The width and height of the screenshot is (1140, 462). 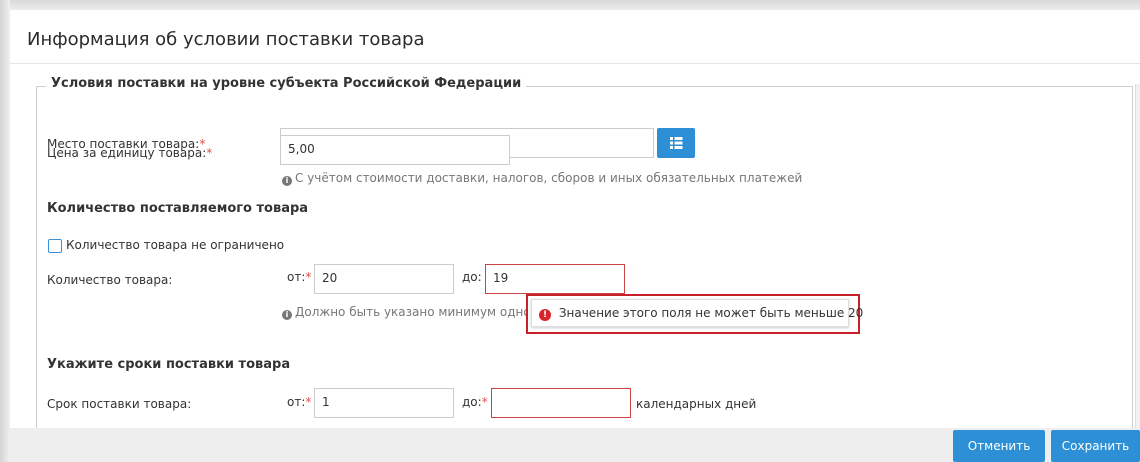 What do you see at coordinates (384, 403) in the screenshot?
I see `term-from-field: 1` at bounding box center [384, 403].